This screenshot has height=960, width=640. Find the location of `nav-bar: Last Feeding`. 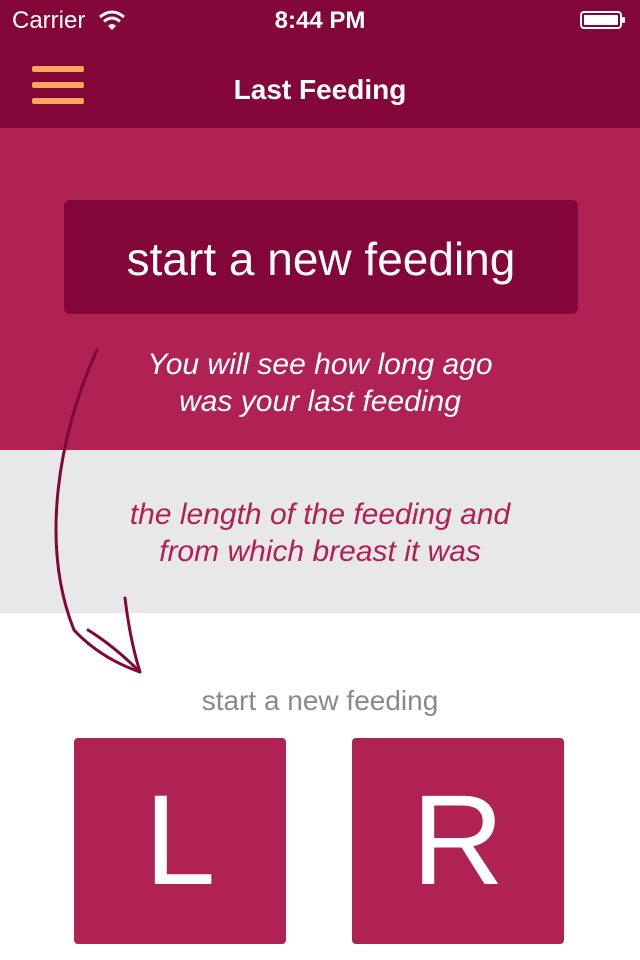

nav-bar: Last Feeding is located at coordinates (320, 84).